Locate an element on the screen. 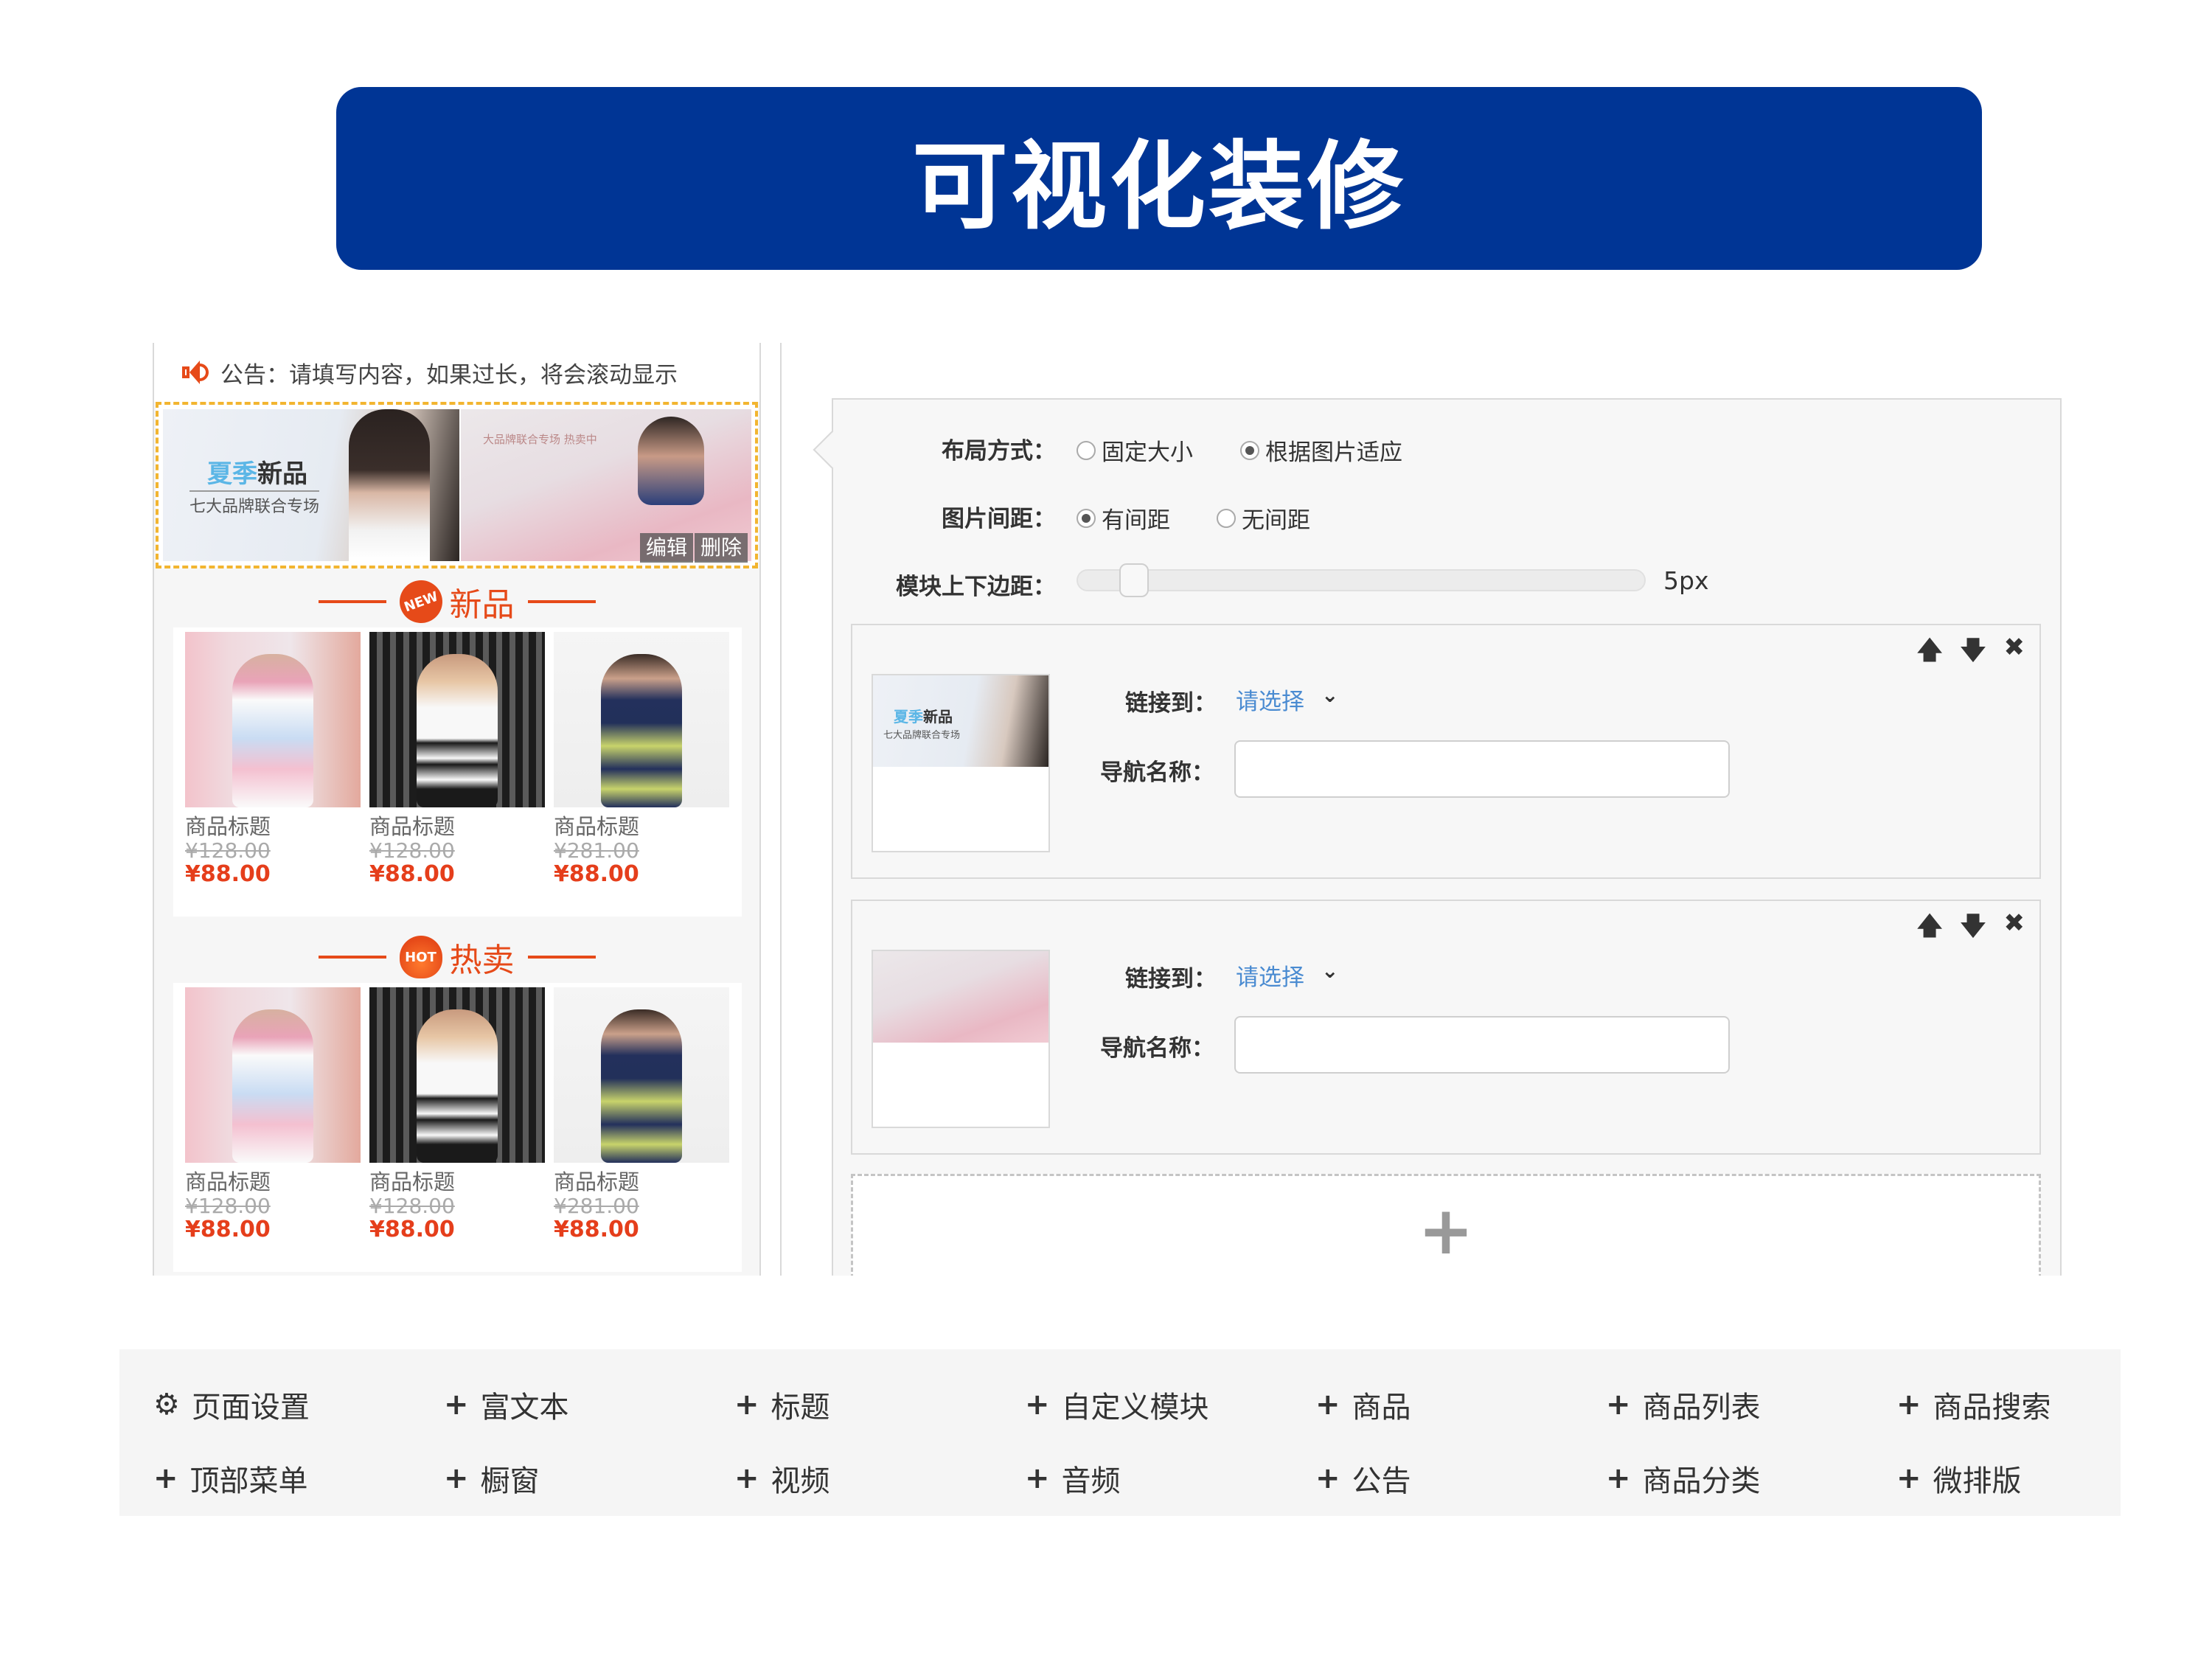  toolbar-item-goods: + 商品 is located at coordinates (1363, 1404).